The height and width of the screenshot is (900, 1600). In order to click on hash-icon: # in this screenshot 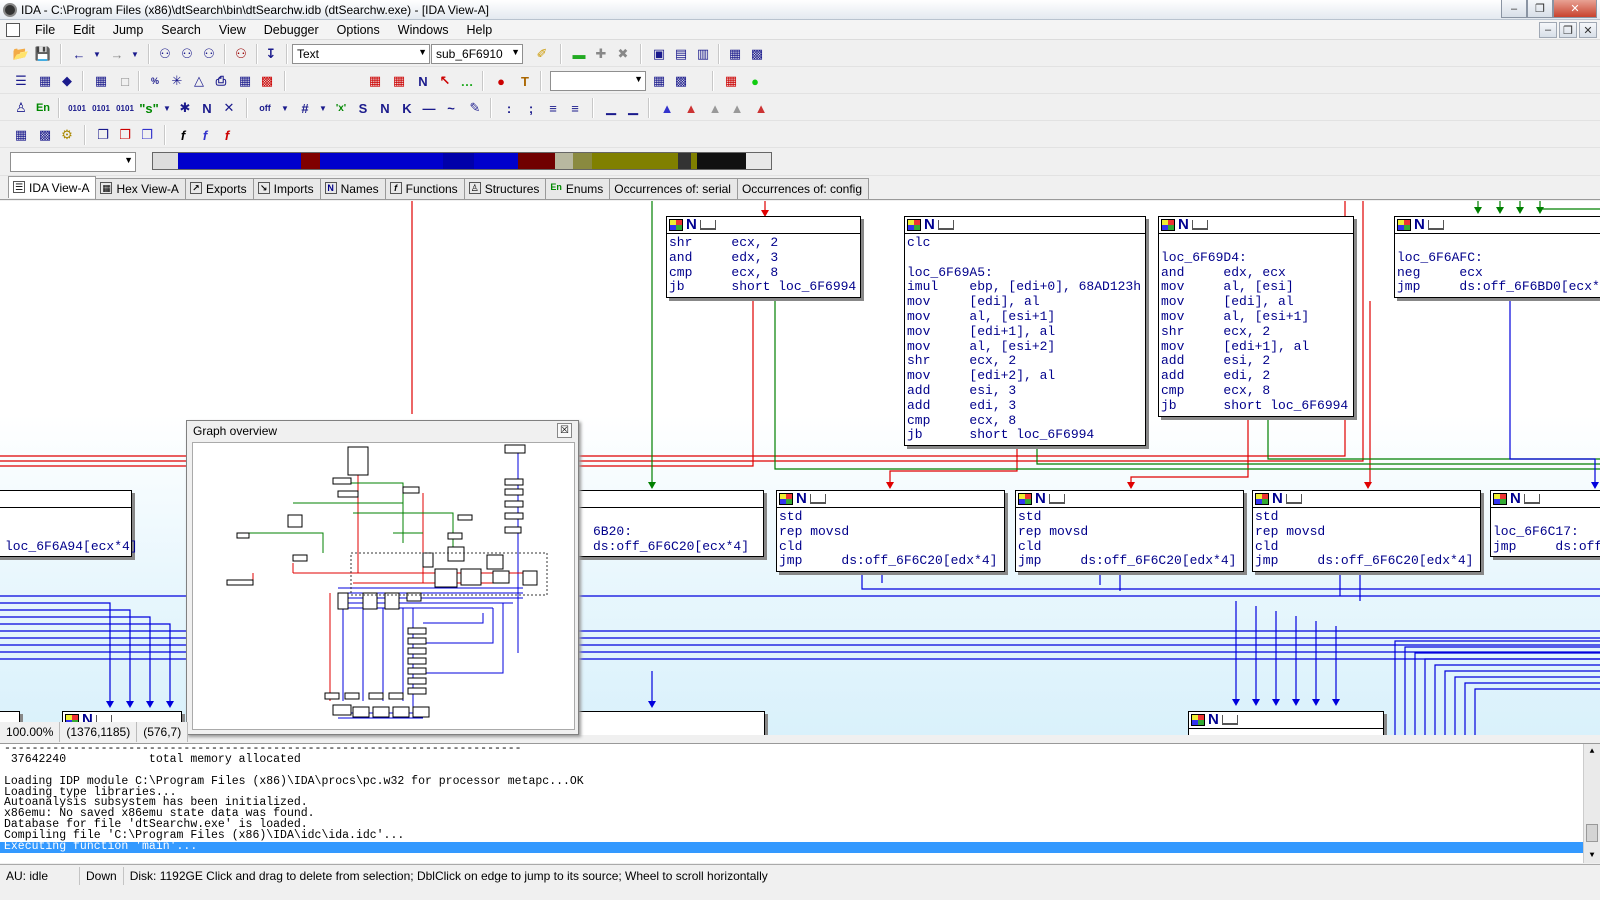, I will do `click(305, 108)`.